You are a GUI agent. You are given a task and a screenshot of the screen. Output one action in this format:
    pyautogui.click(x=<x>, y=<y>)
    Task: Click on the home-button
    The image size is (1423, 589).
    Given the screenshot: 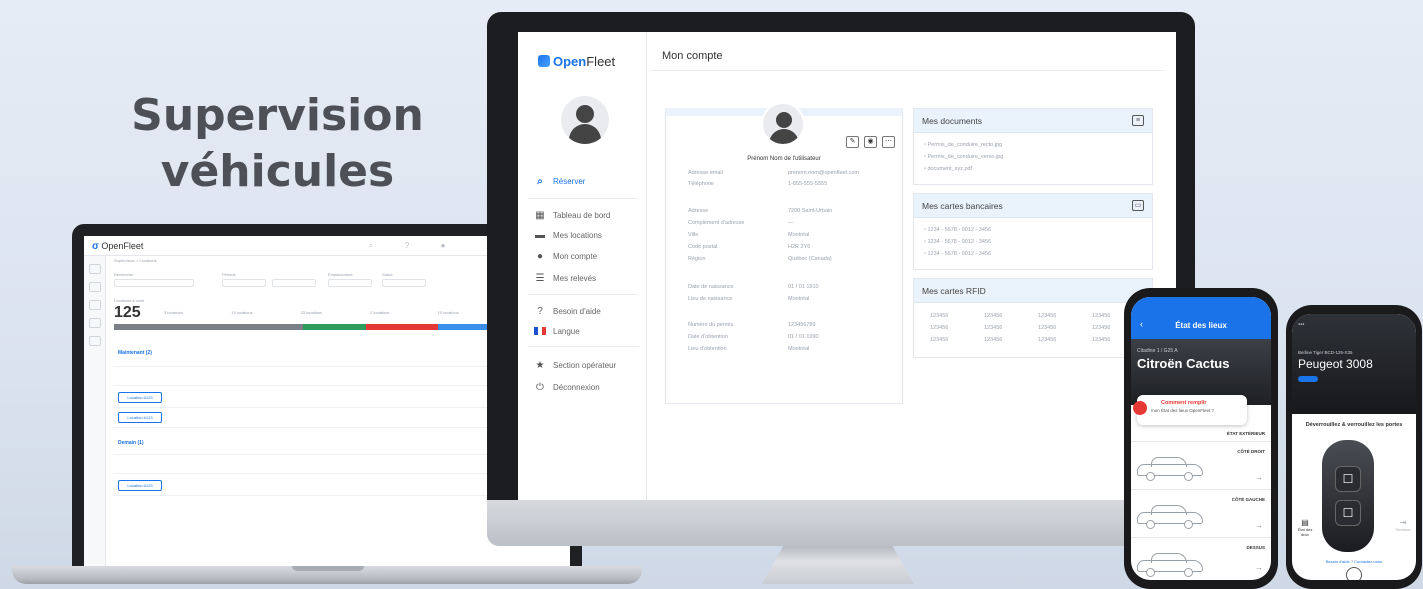 What is the action you would take?
    pyautogui.click(x=1354, y=573)
    